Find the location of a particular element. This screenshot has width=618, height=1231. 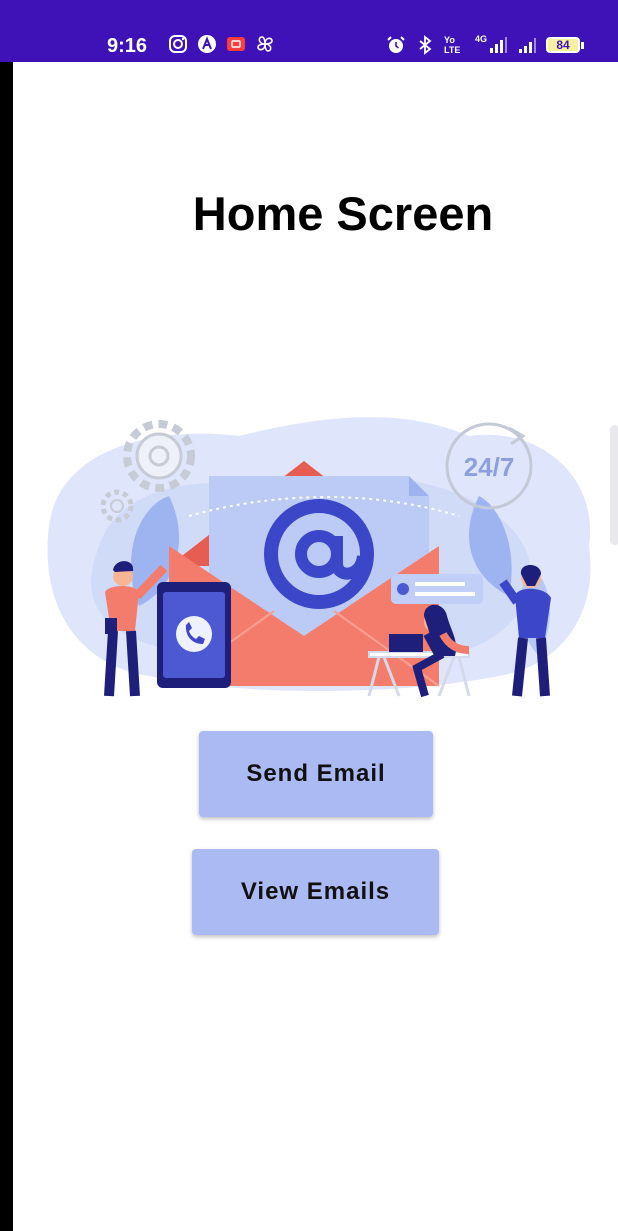

youtube-icon is located at coordinates (236, 44).